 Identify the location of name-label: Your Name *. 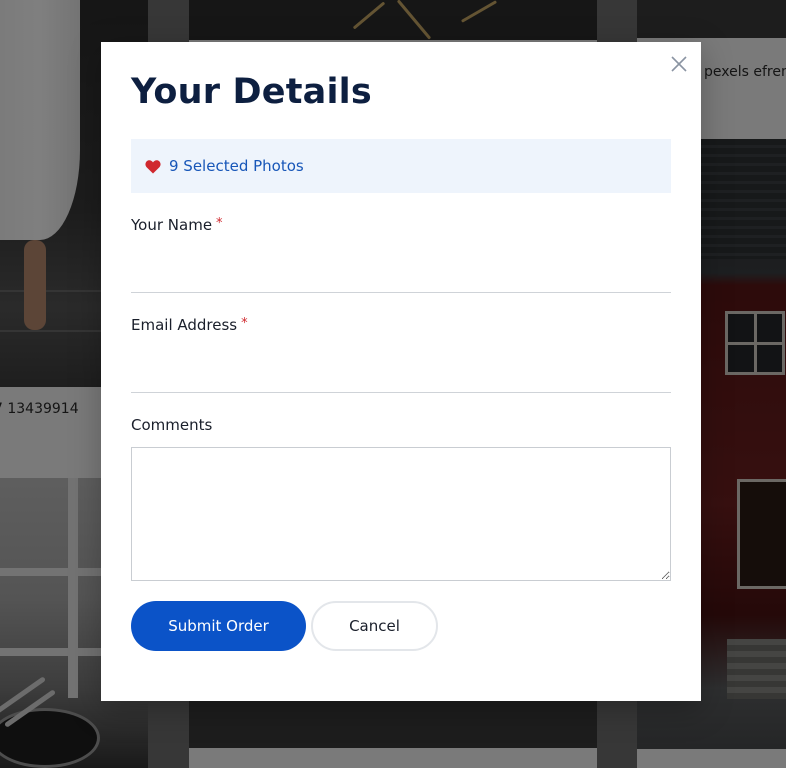
(177, 225).